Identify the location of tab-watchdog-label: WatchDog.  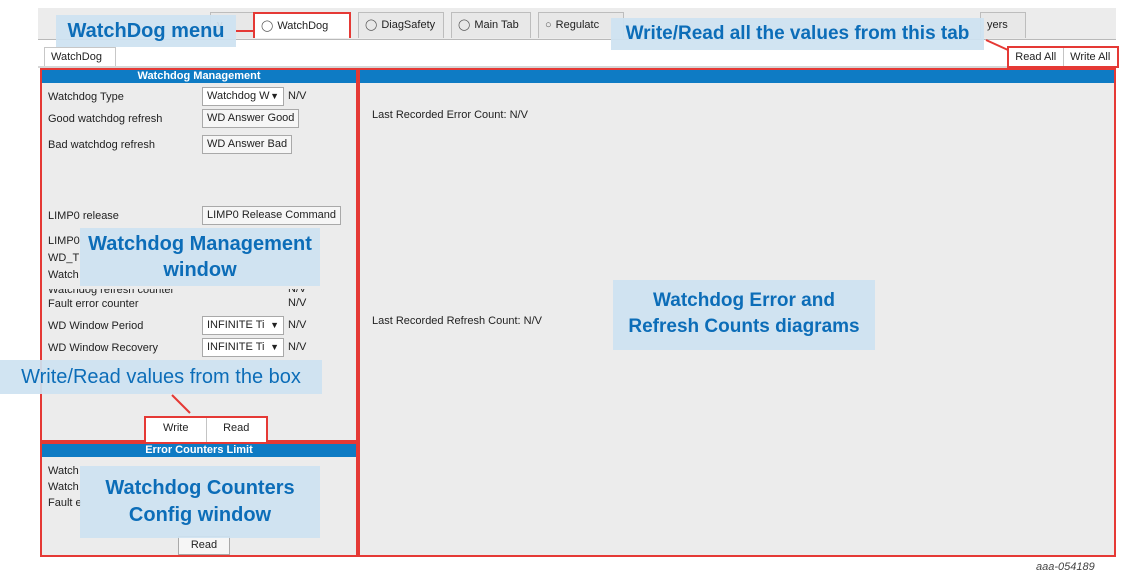
(303, 26).